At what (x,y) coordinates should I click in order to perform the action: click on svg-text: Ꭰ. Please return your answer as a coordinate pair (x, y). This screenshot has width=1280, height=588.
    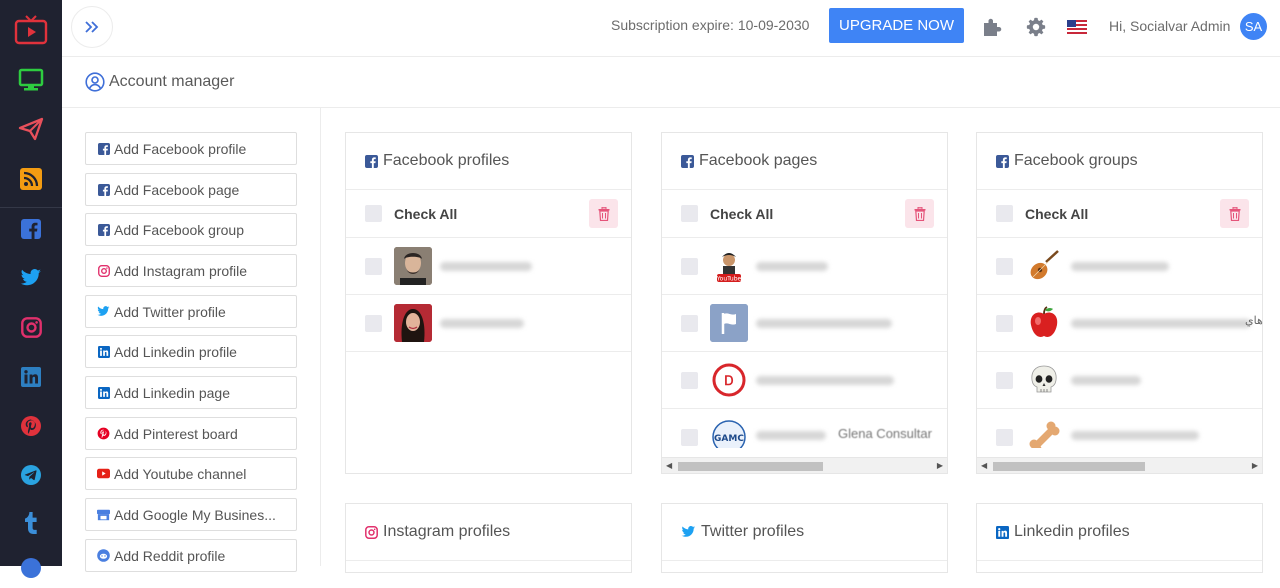
    Looking at the image, I should click on (729, 381).